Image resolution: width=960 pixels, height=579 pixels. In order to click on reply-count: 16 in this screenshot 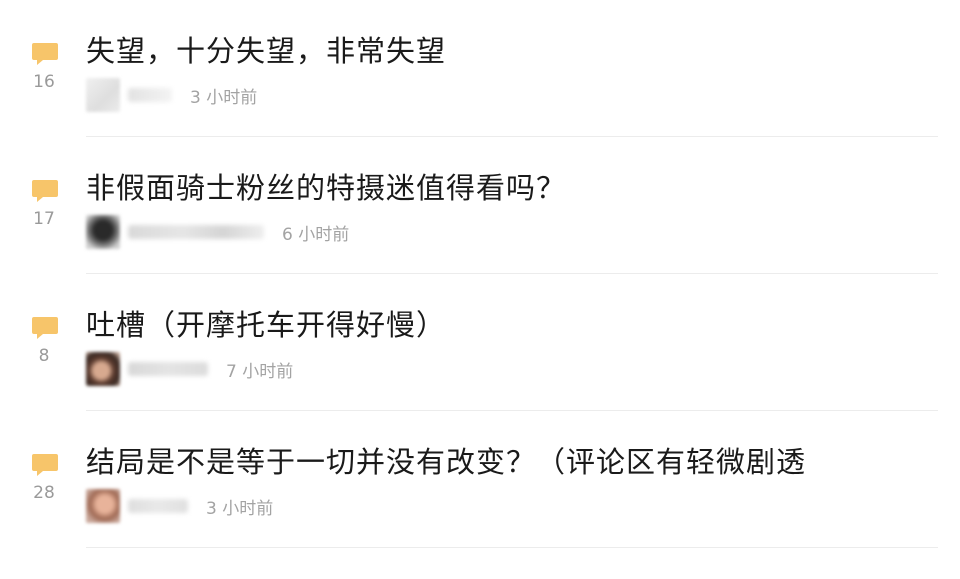, I will do `click(44, 82)`.